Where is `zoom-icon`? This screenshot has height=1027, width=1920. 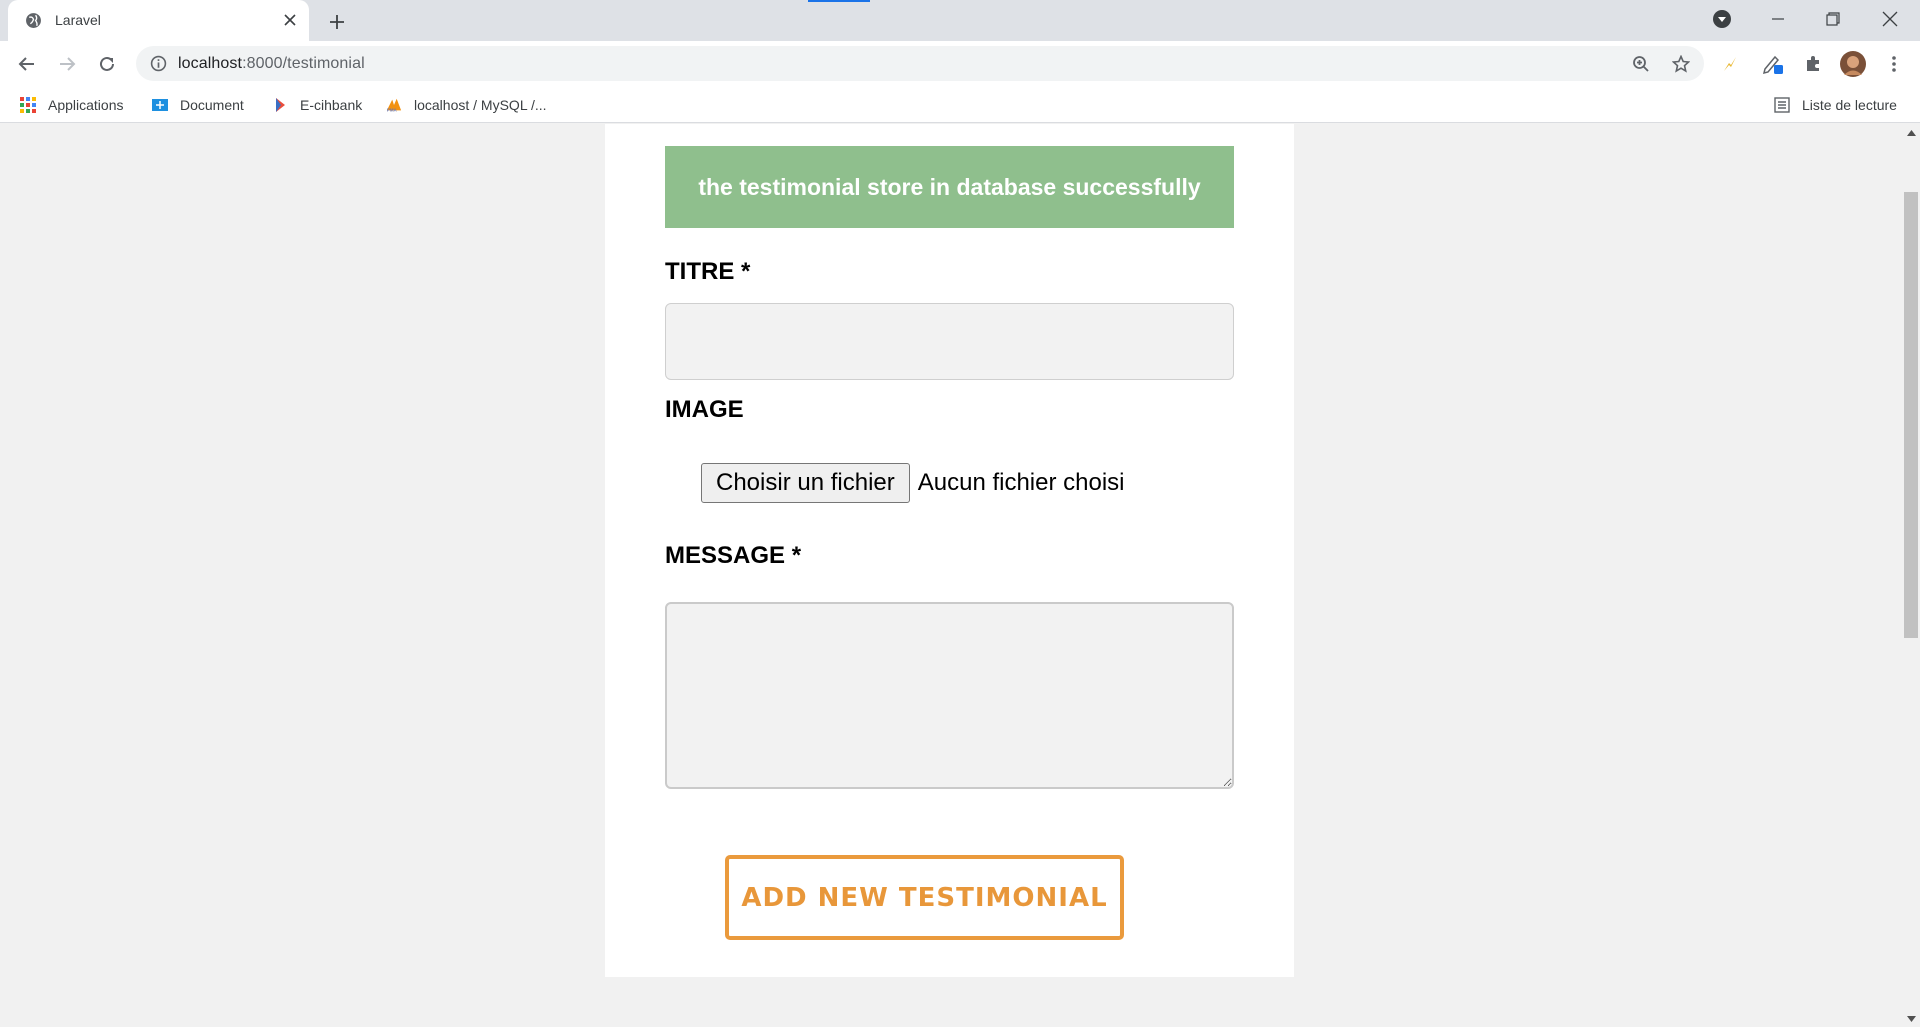 zoom-icon is located at coordinates (1641, 64).